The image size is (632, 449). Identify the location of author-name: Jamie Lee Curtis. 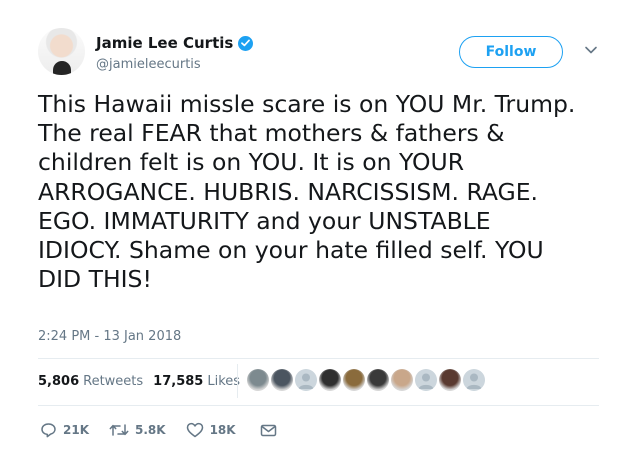
(164, 43).